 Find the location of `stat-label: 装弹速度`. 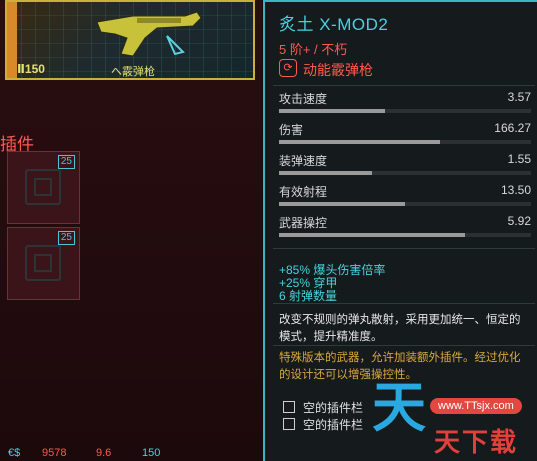

stat-label: 装弹速度 is located at coordinates (303, 161).